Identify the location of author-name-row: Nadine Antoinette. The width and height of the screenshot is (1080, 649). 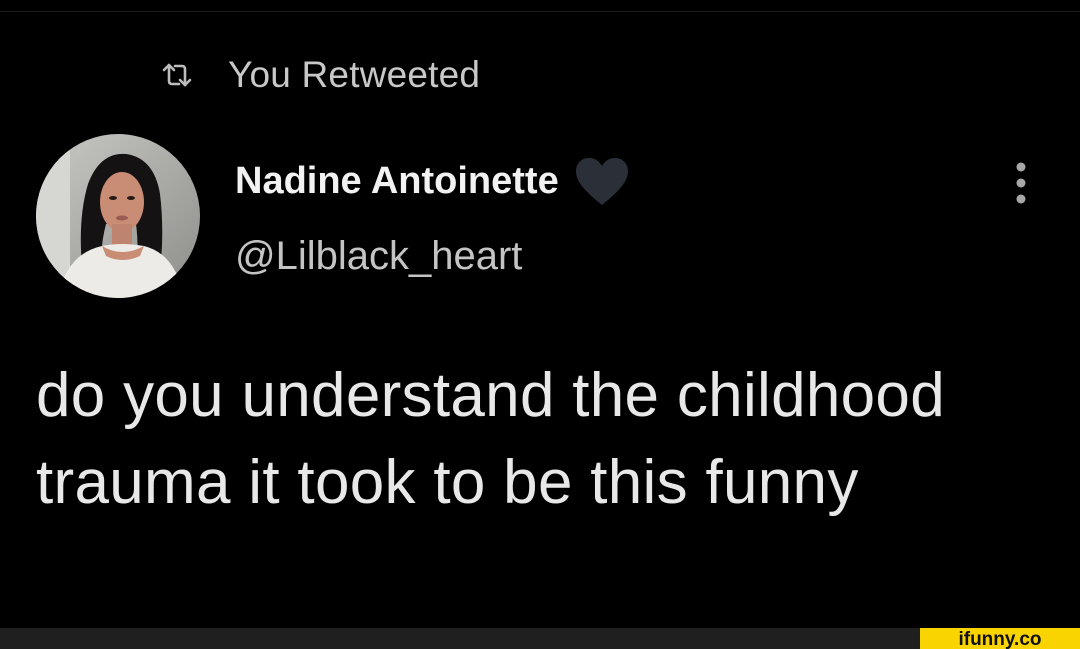
(433, 181).